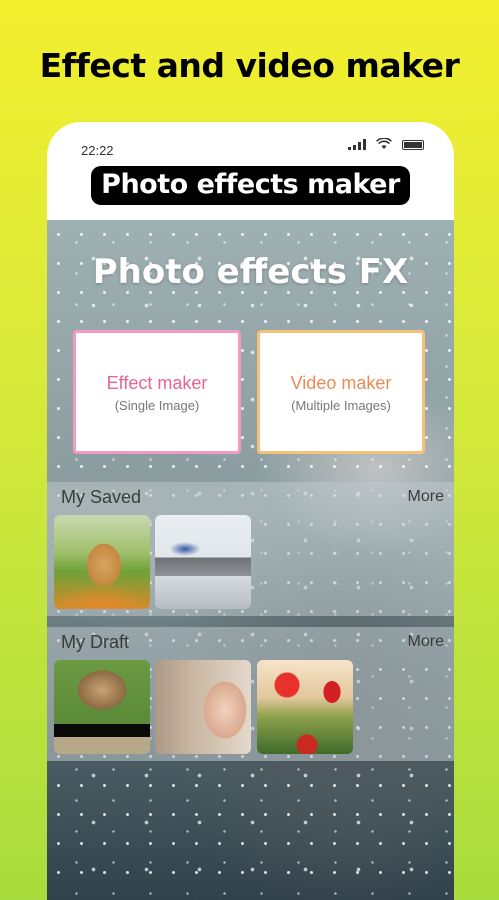  Describe the element at coordinates (250, 272) in the screenshot. I see `app-title: Photo effects FX` at that location.